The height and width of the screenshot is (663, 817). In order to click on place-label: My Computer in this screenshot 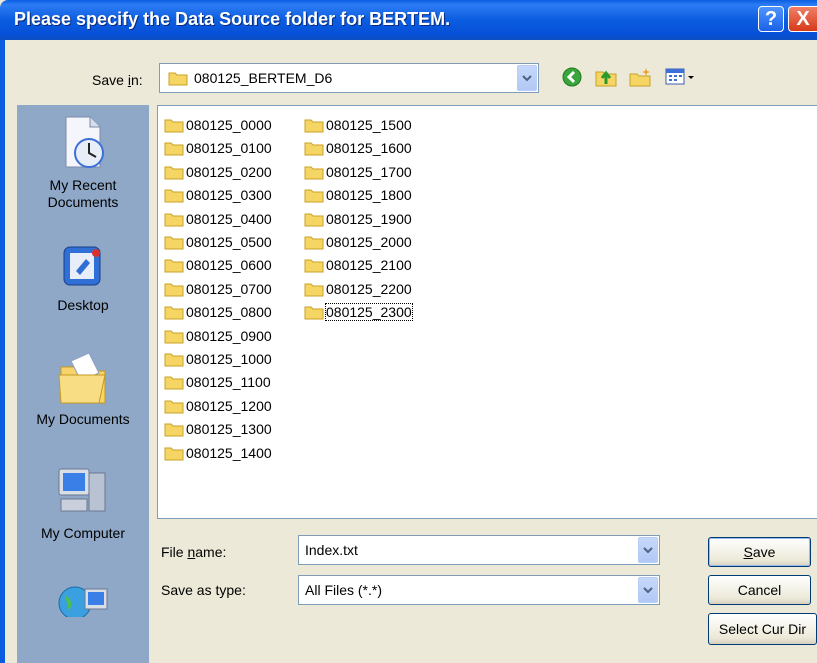, I will do `click(83, 533)`.